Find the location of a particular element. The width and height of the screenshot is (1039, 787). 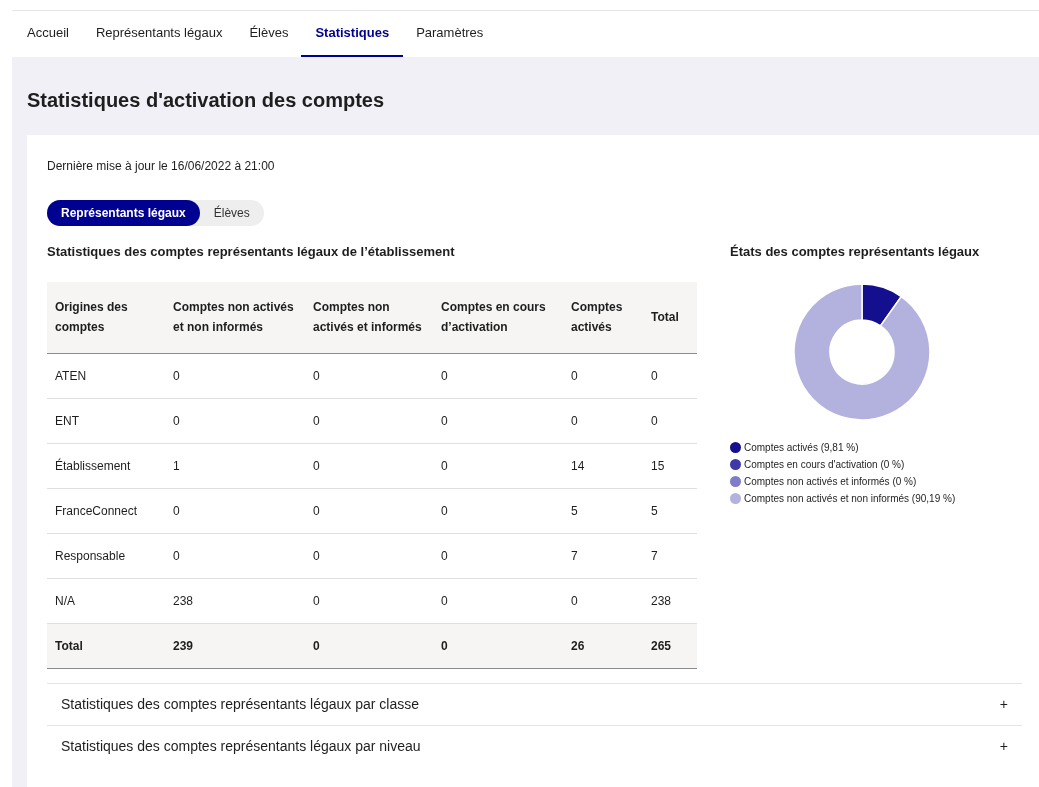

table-cell-text: ENT is located at coordinates (67, 421).